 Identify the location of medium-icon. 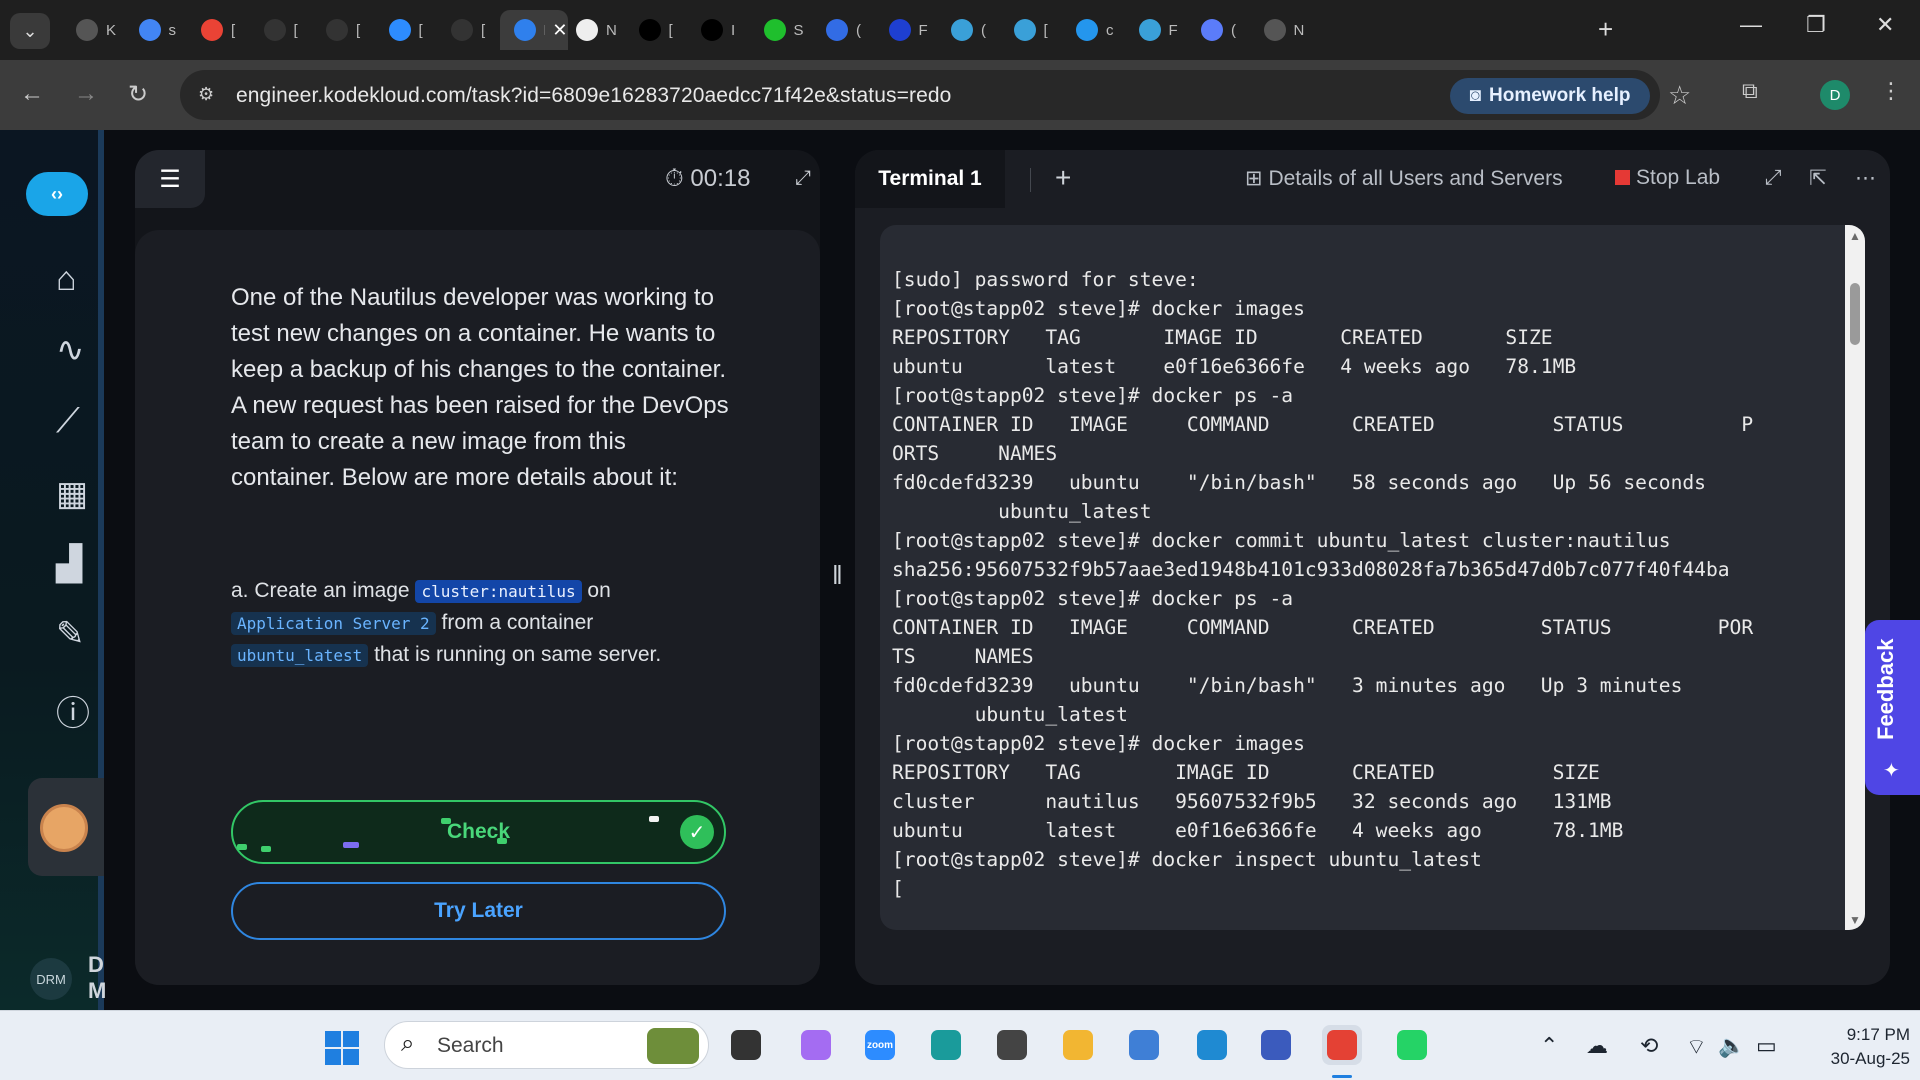
(712, 30).